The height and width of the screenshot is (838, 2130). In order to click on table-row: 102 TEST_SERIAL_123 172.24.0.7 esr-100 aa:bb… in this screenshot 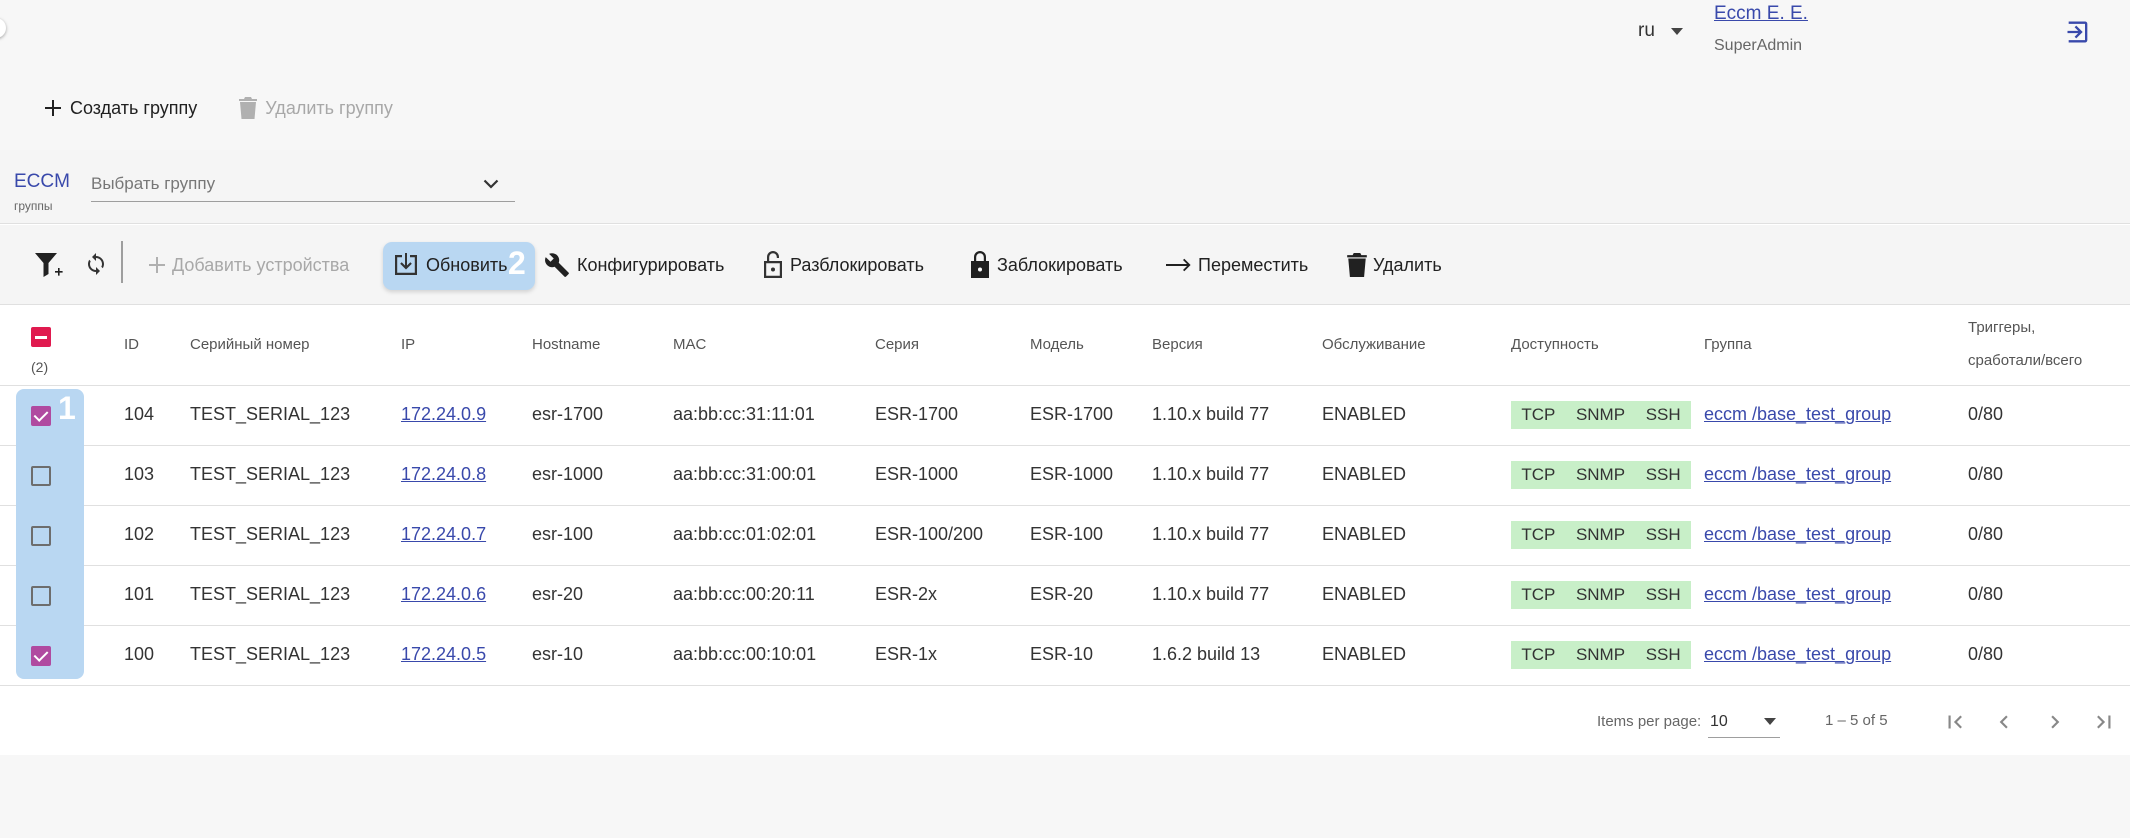, I will do `click(1065, 536)`.